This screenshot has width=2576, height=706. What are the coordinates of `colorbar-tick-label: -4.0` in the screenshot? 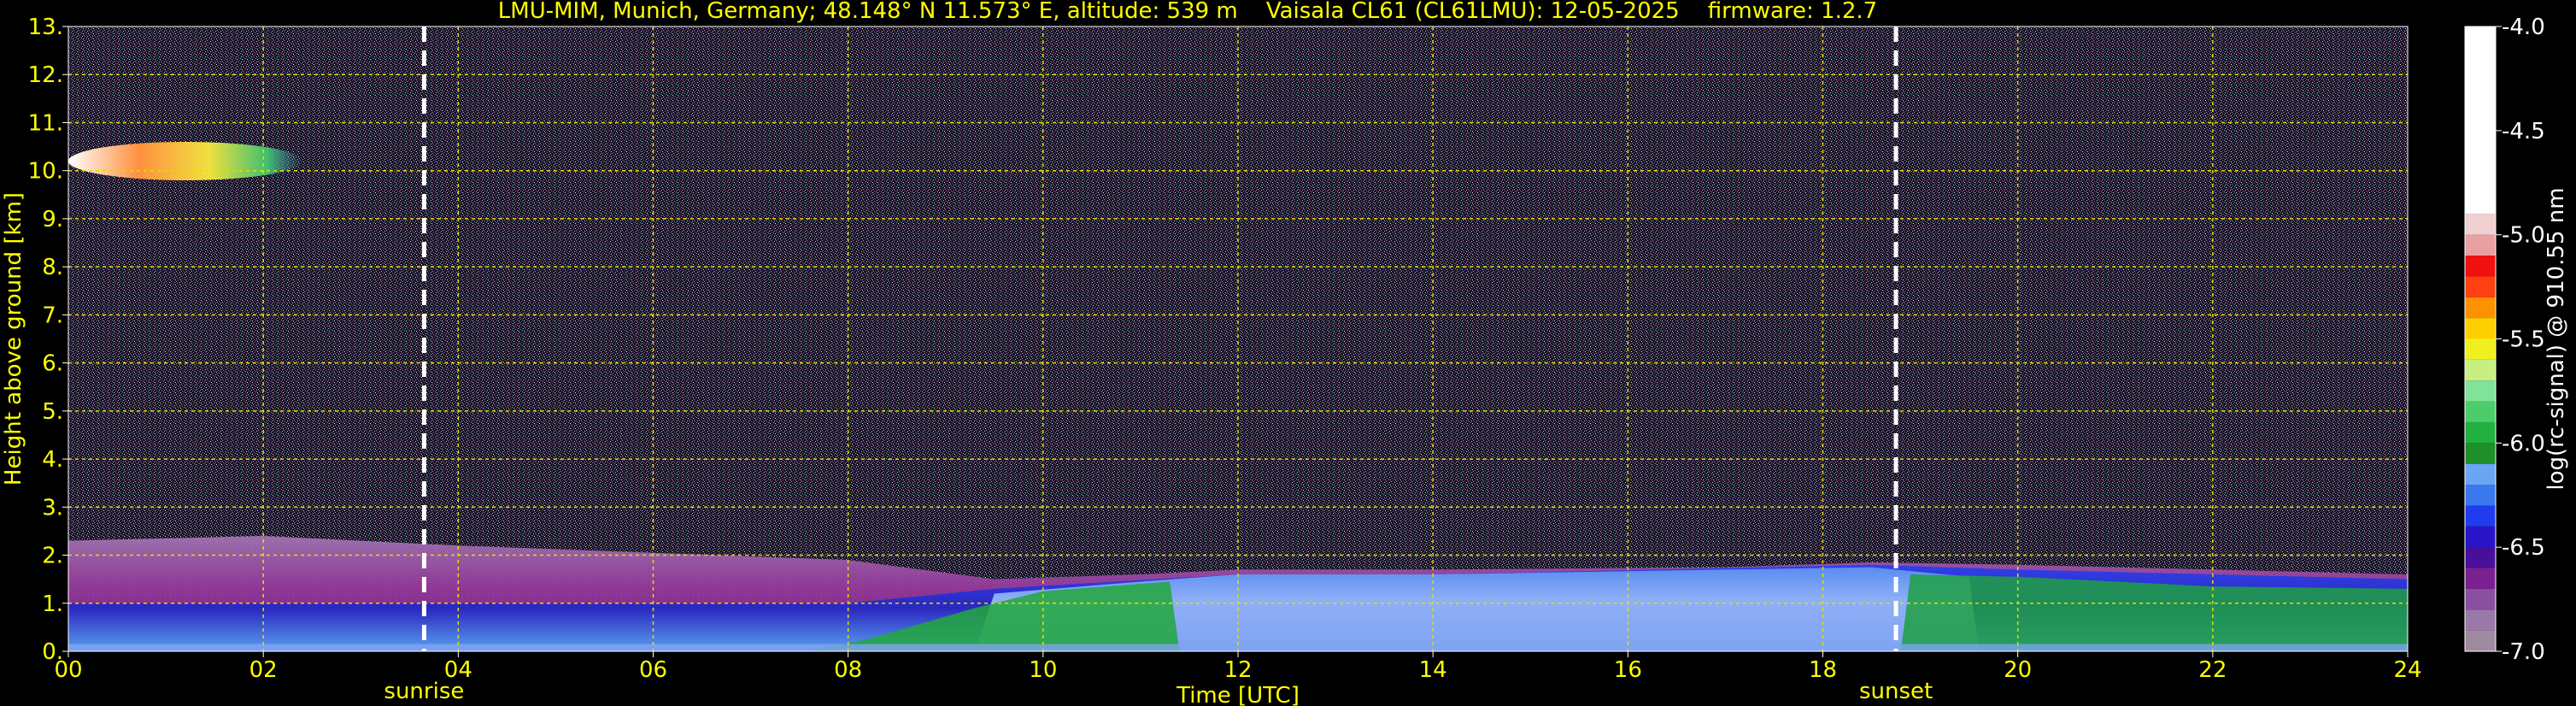 It's located at (2523, 27).